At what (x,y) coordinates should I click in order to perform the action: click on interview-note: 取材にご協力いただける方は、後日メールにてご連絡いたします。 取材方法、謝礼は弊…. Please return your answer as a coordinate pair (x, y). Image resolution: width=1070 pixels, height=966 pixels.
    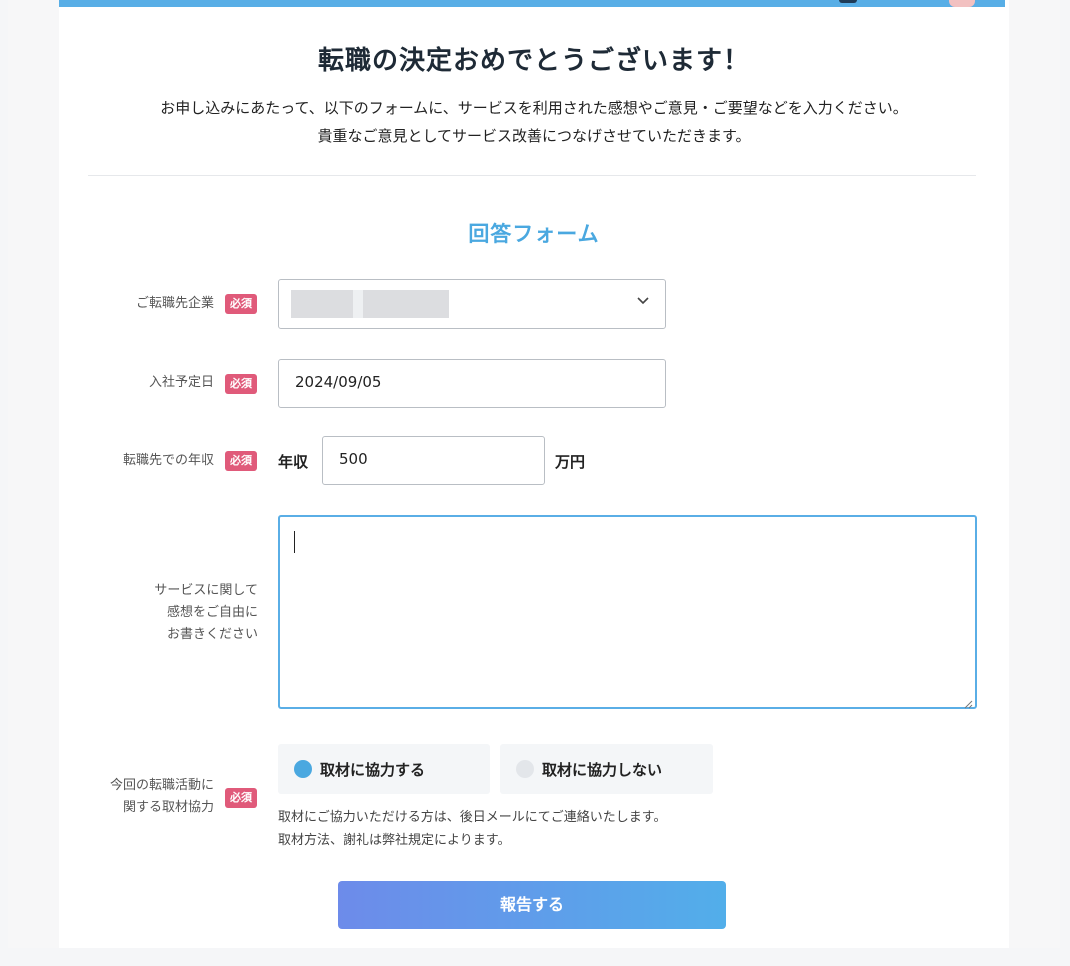
    Looking at the image, I should click on (472, 829).